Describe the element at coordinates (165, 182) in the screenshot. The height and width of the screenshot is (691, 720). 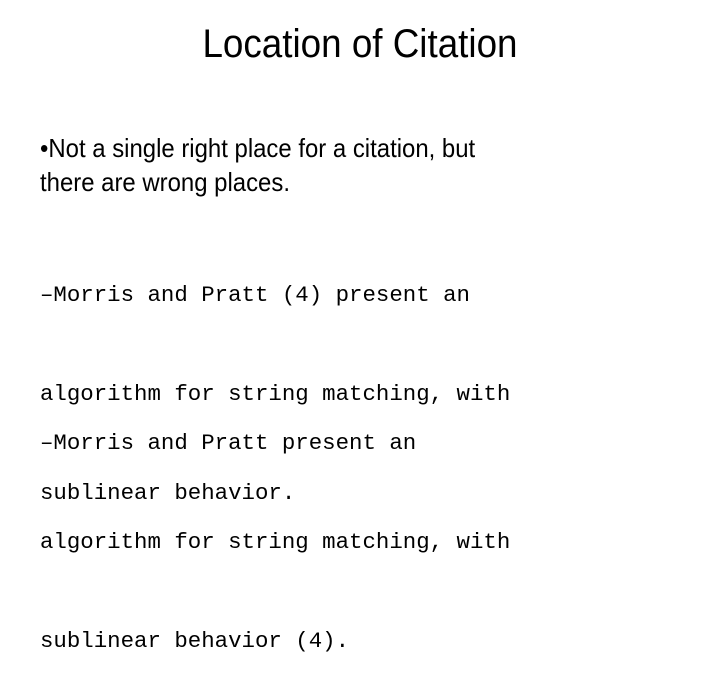
I see `main-bullet-line: there are wrong places.` at that location.